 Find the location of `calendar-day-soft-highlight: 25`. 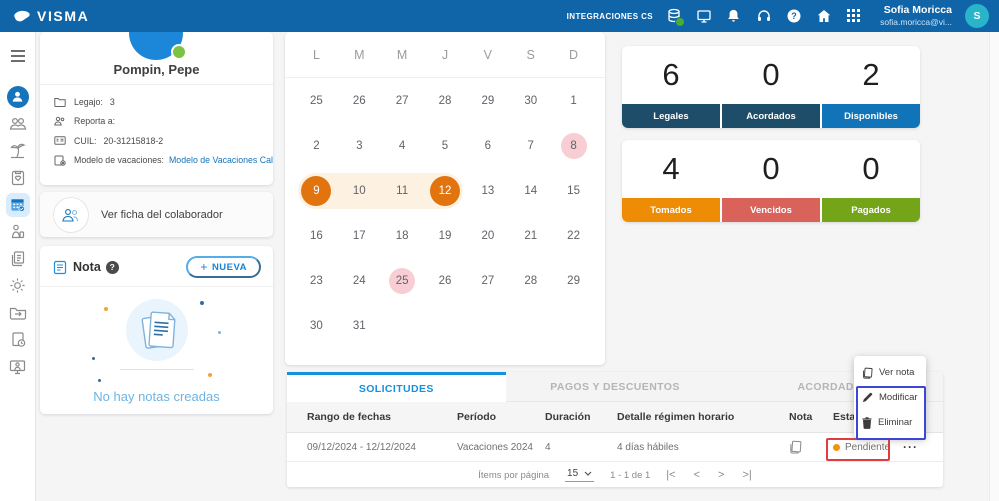

calendar-day-soft-highlight: 25 is located at coordinates (402, 280).